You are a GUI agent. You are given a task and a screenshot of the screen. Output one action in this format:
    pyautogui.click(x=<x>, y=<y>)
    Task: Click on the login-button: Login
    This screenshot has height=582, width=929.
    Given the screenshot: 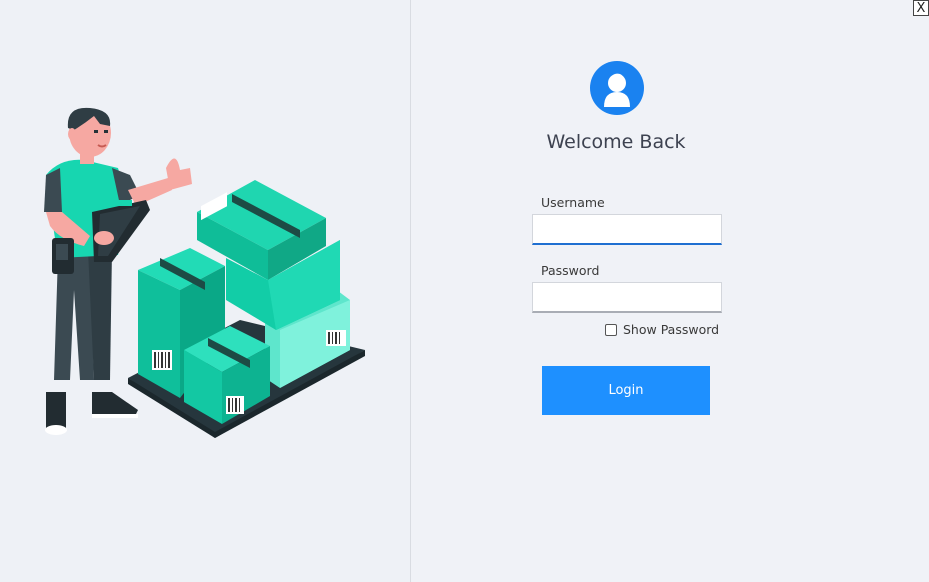 What is the action you would take?
    pyautogui.click(x=626, y=390)
    